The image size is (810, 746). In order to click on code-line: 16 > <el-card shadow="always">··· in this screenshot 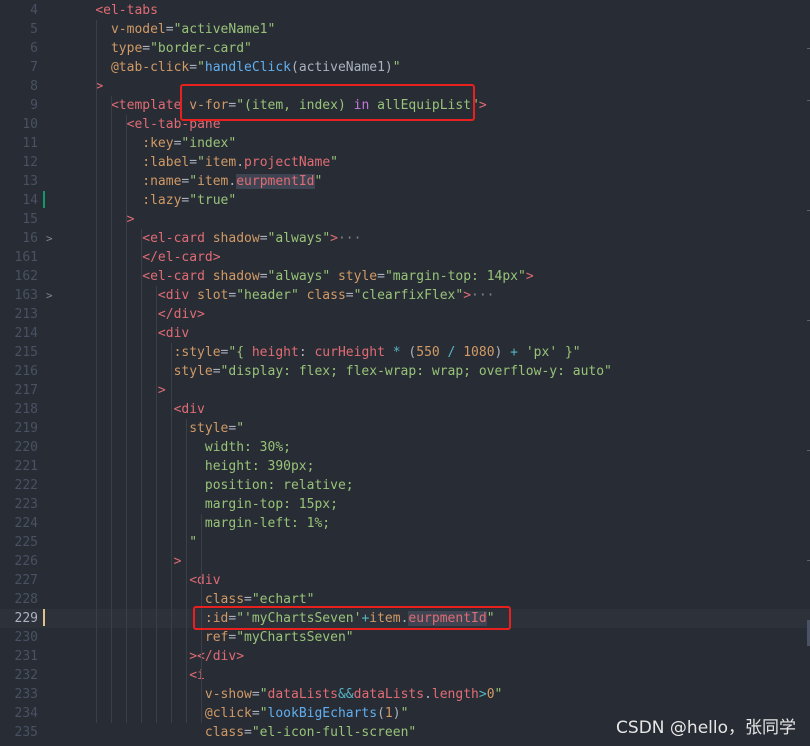, I will do `click(405, 238)`.